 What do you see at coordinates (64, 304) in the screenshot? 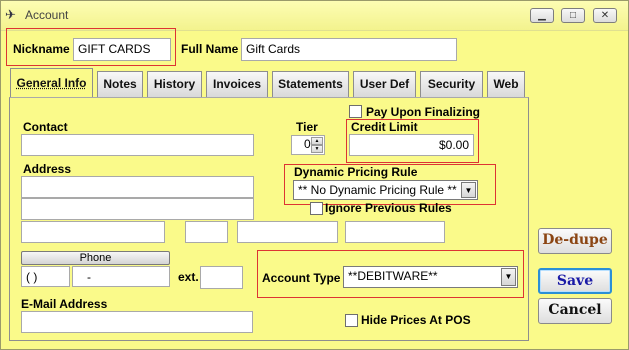
I see `email-label: E-Mail Address` at bounding box center [64, 304].